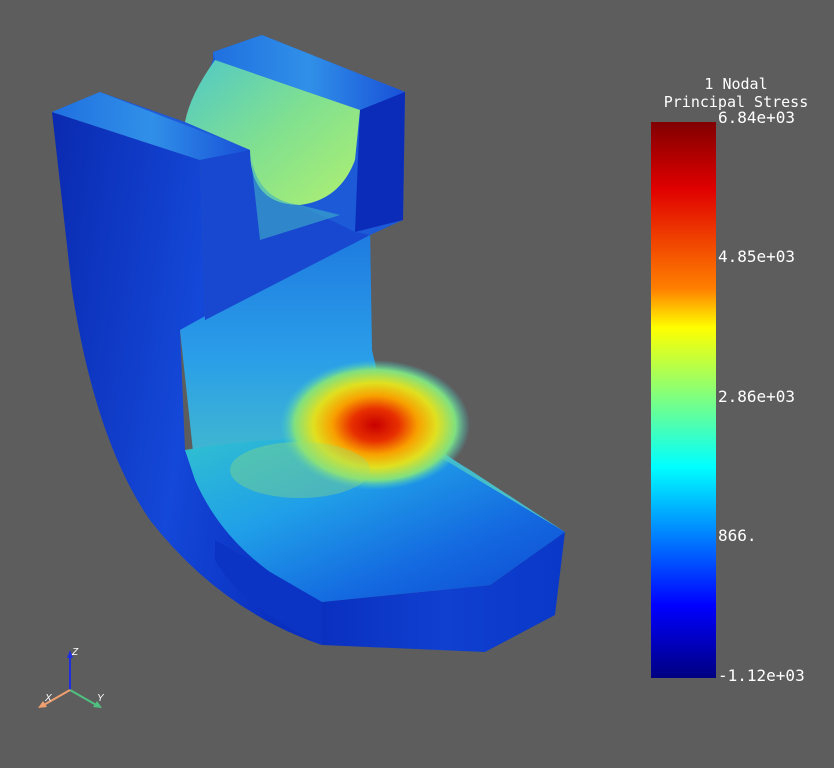 This screenshot has height=768, width=834. I want to click on scalar-bar-tick-4: 866., so click(737, 535).